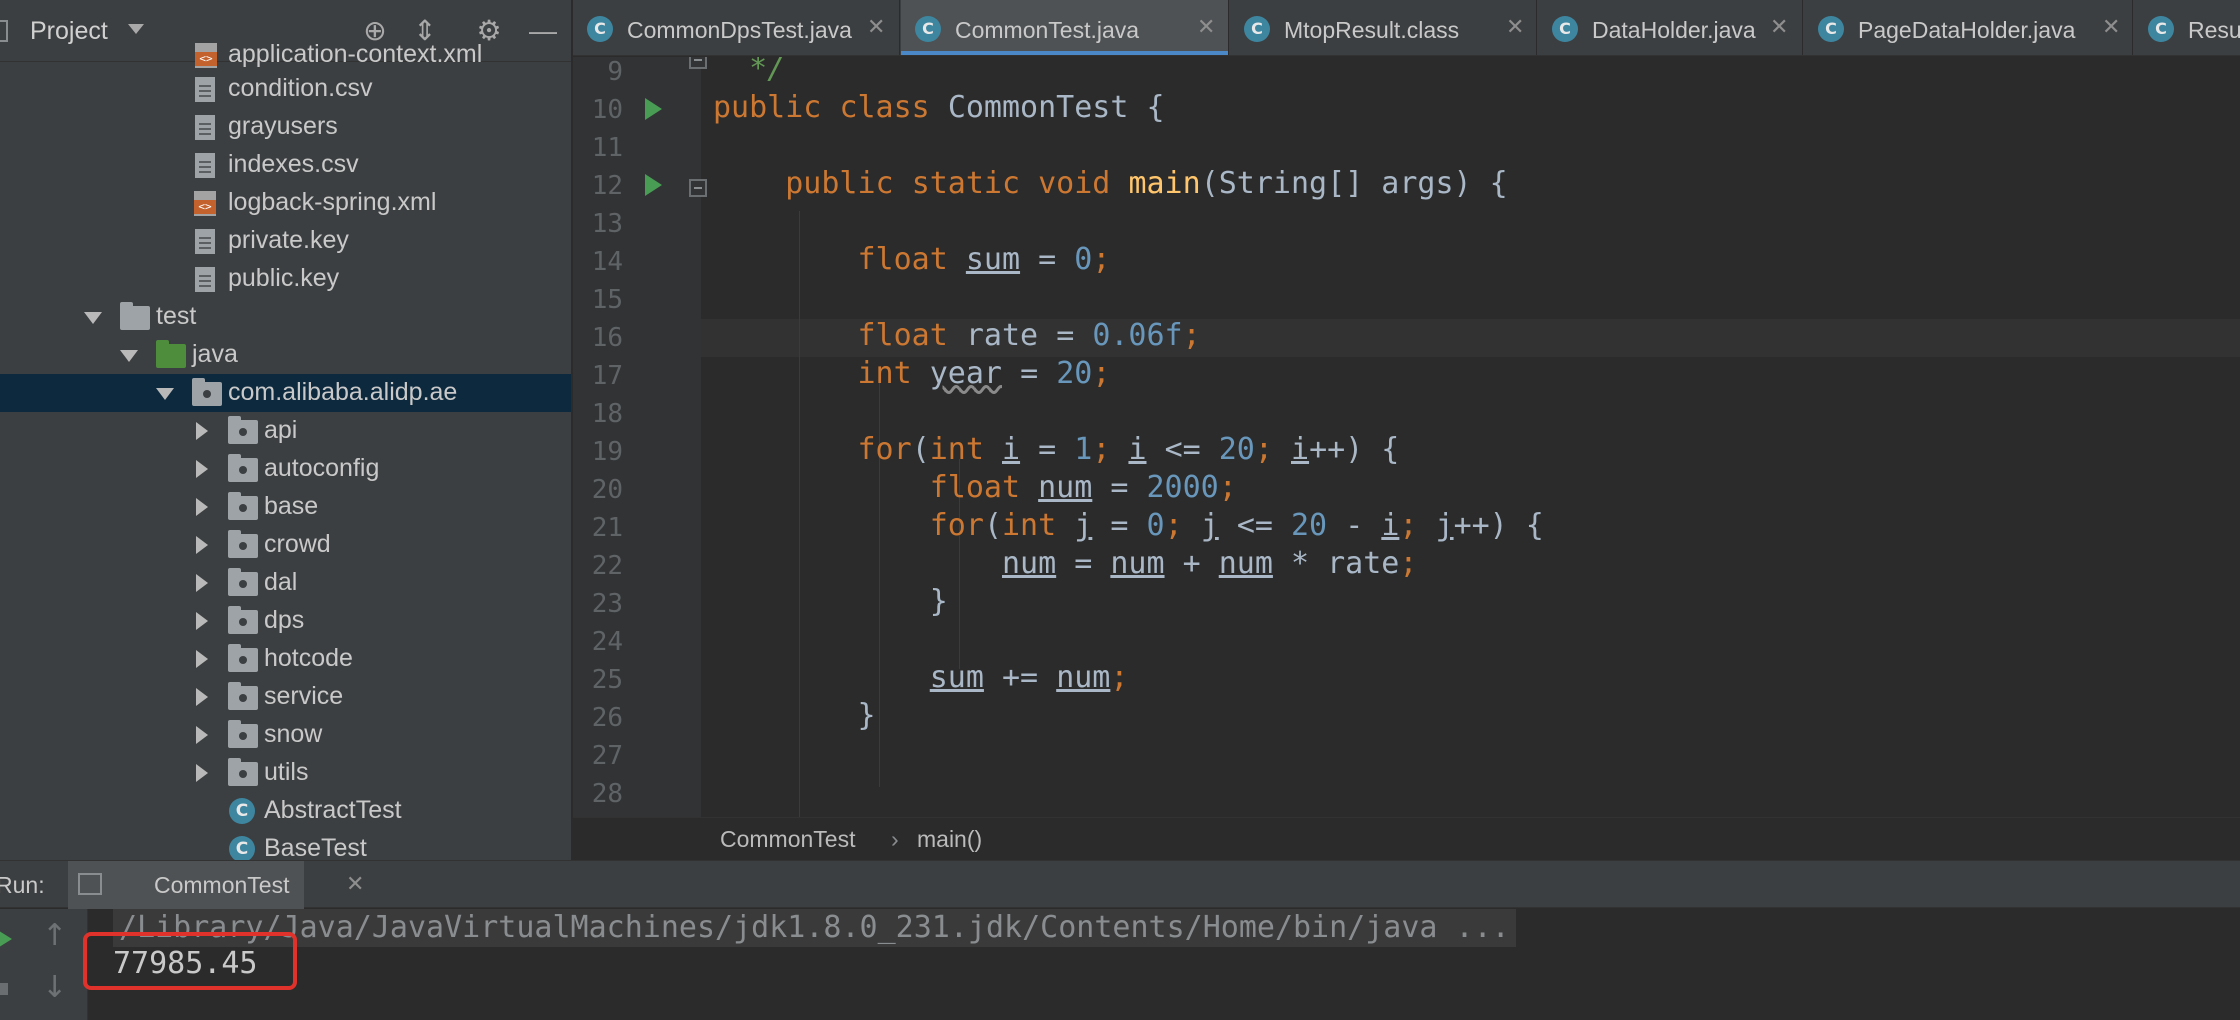 This screenshot has width=2240, height=1020. Describe the element at coordinates (285, 355) in the screenshot. I see `tree-item-java: java` at that location.